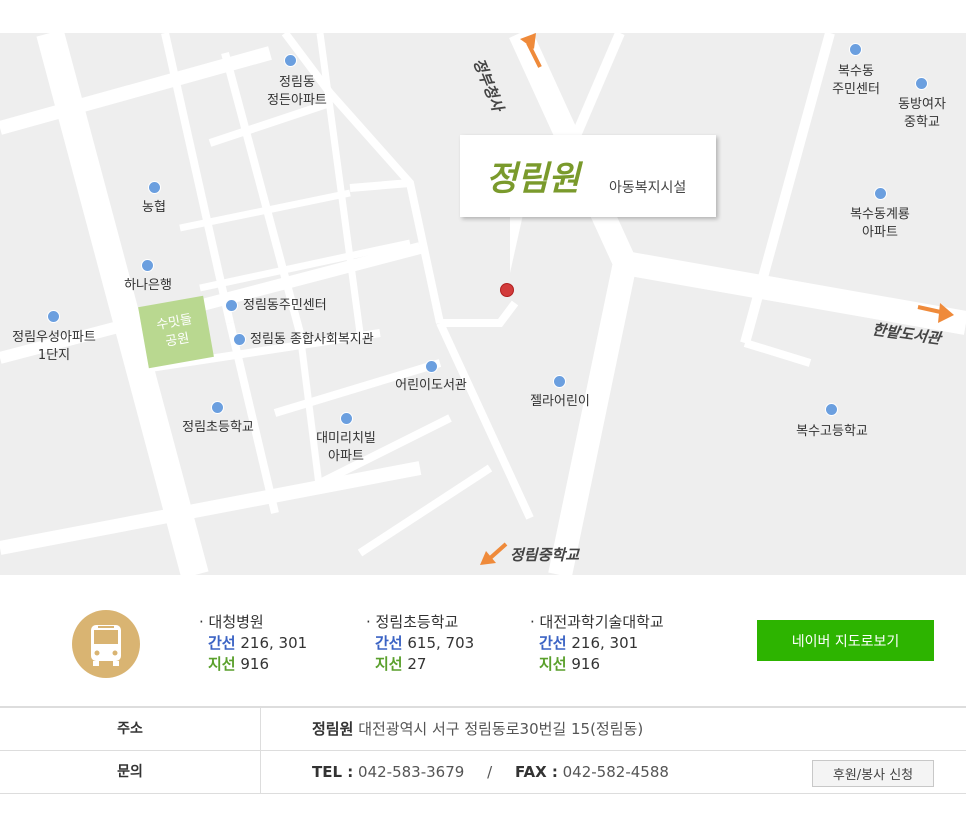 Image resolution: width=966 pixels, height=837 pixels. What do you see at coordinates (346, 447) in the screenshot?
I see `poi-label: 대미리치빌 아파트` at bounding box center [346, 447].